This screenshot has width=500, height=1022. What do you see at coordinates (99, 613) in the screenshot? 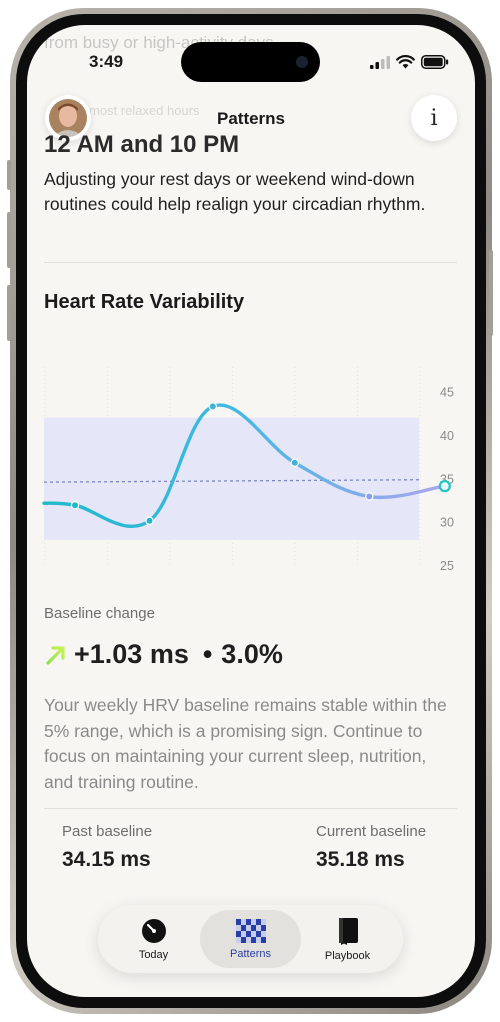
I see `baseline-change-label: Baseline change` at bounding box center [99, 613].